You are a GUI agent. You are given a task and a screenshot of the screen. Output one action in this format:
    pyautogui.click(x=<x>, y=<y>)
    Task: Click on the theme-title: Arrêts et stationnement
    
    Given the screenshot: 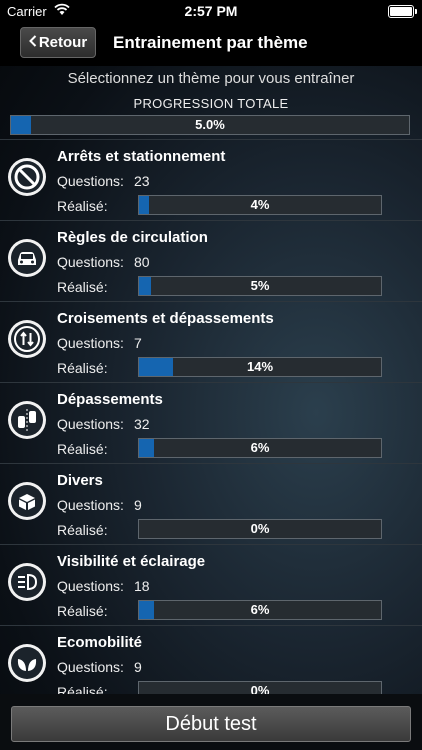 What is the action you would take?
    pyautogui.click(x=141, y=156)
    